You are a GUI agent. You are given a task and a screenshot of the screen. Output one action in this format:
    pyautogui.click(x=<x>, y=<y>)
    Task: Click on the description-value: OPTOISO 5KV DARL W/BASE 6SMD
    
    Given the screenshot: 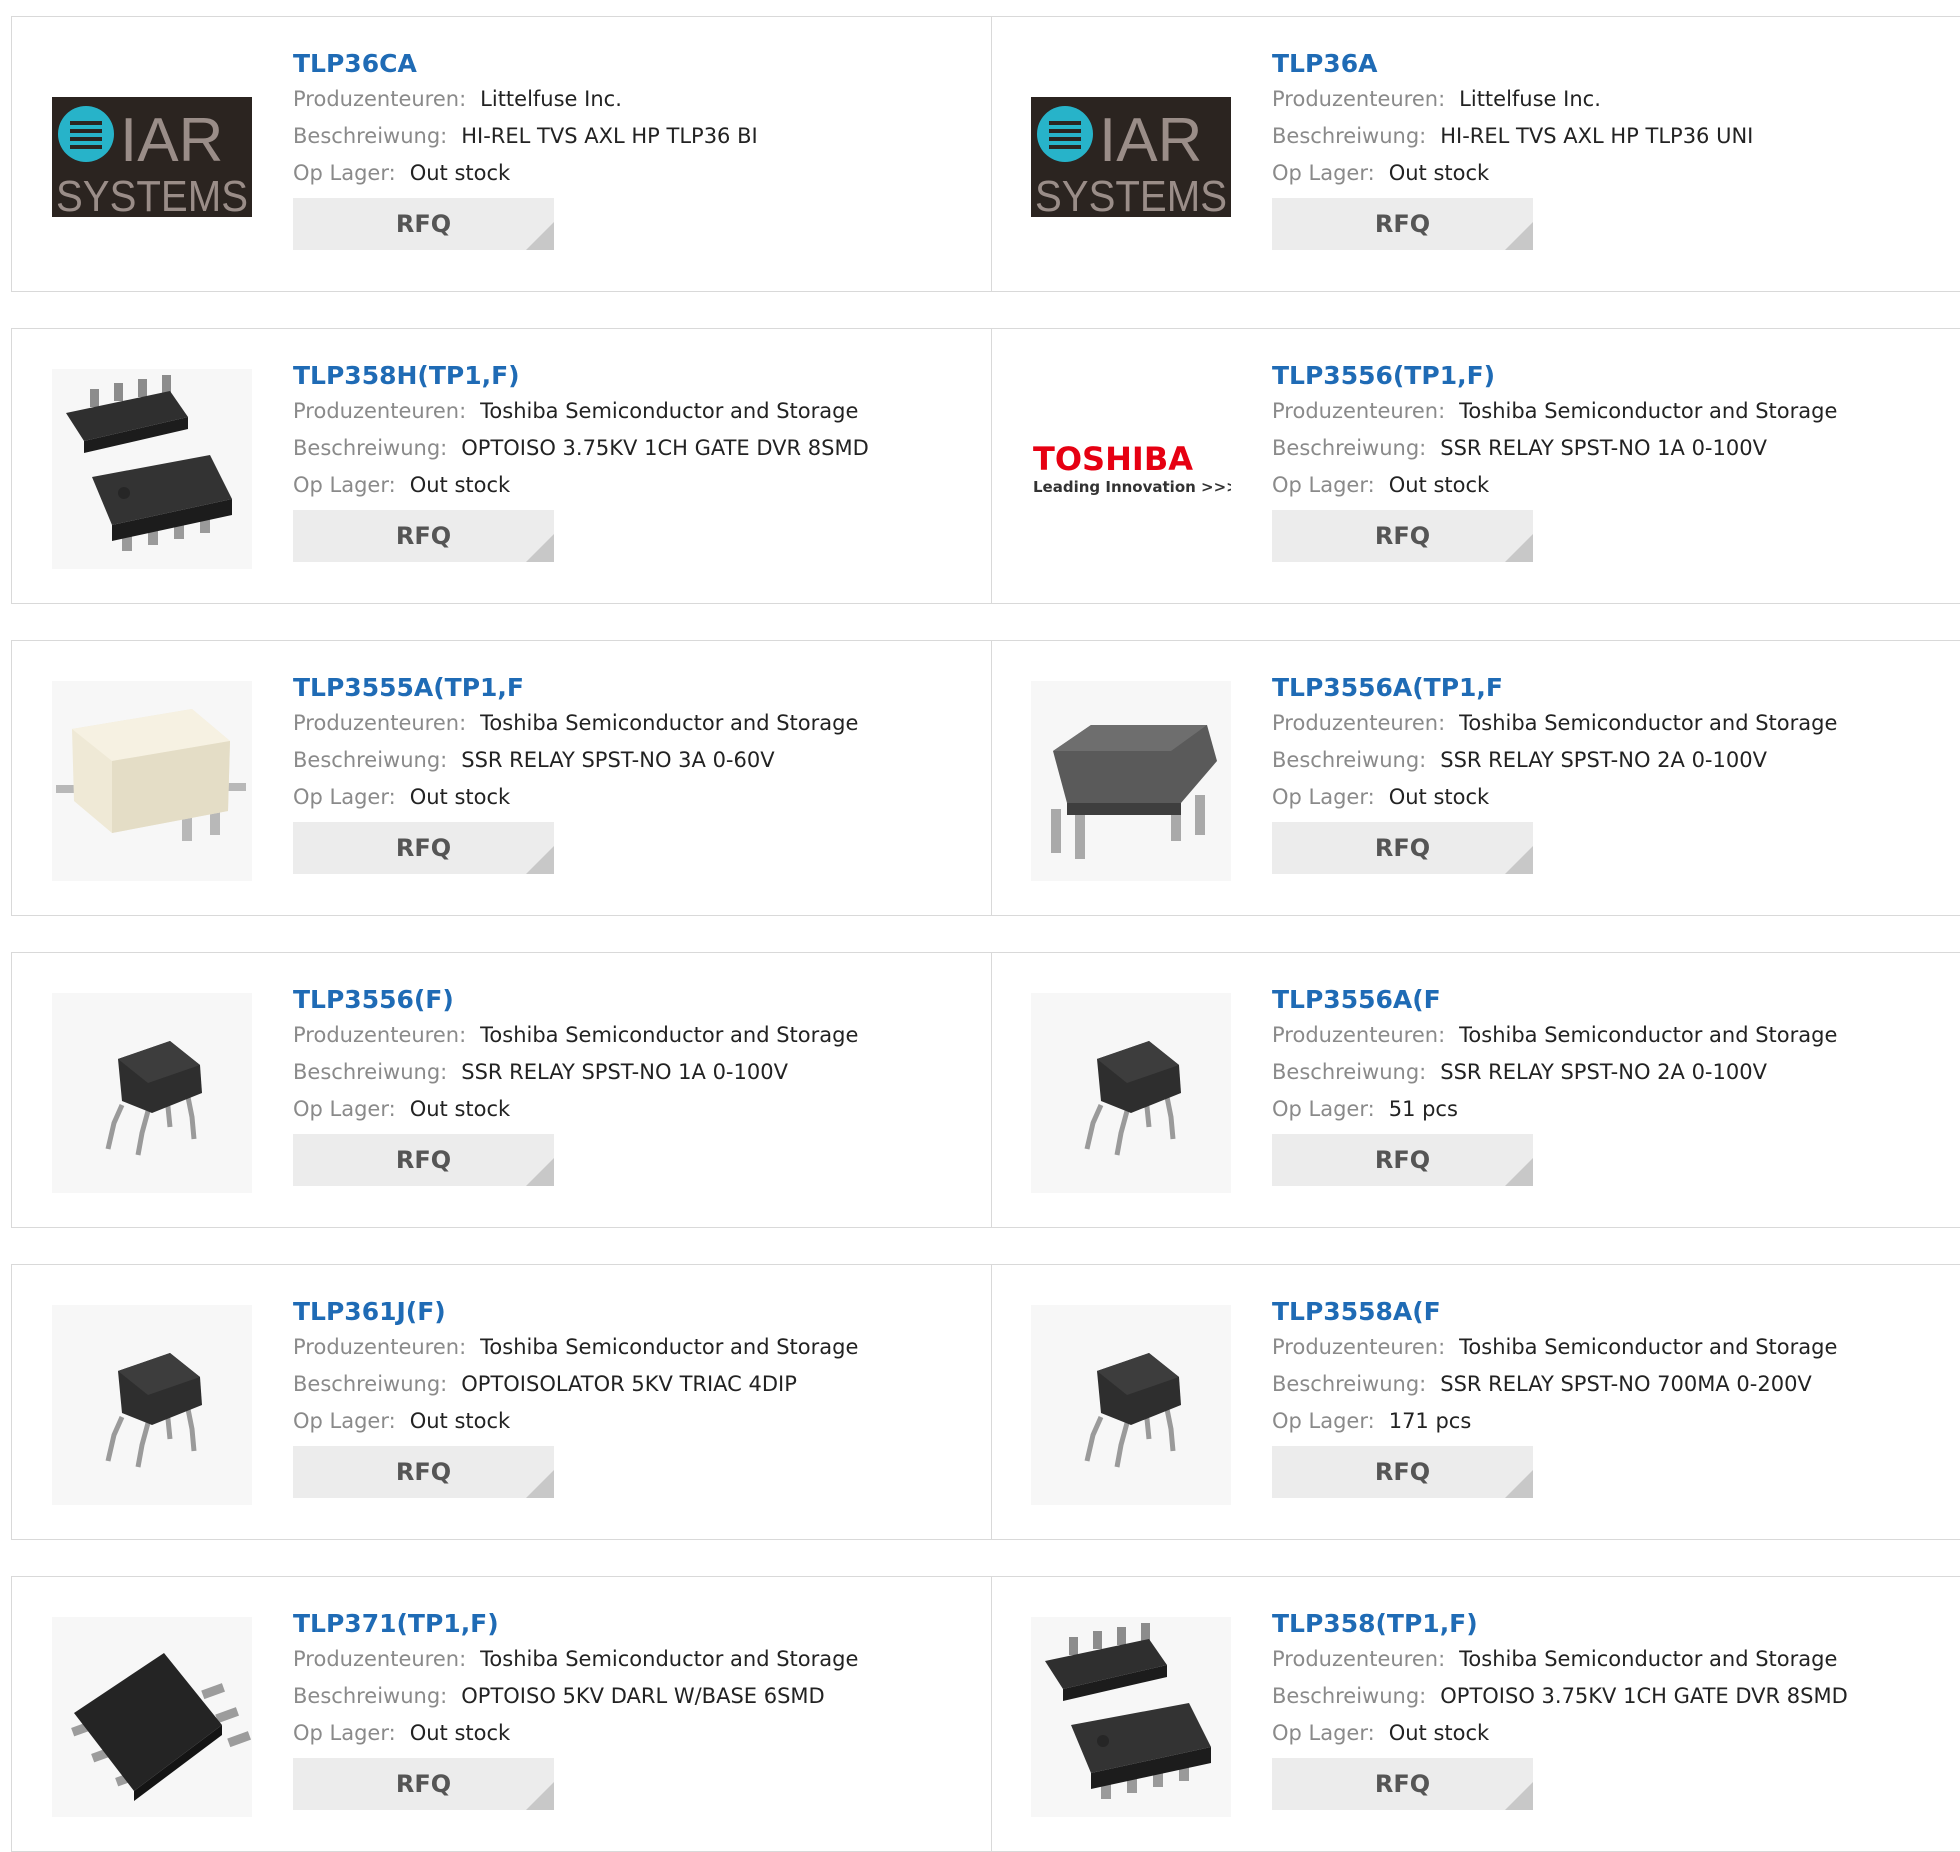 What is the action you would take?
    pyautogui.click(x=643, y=1696)
    